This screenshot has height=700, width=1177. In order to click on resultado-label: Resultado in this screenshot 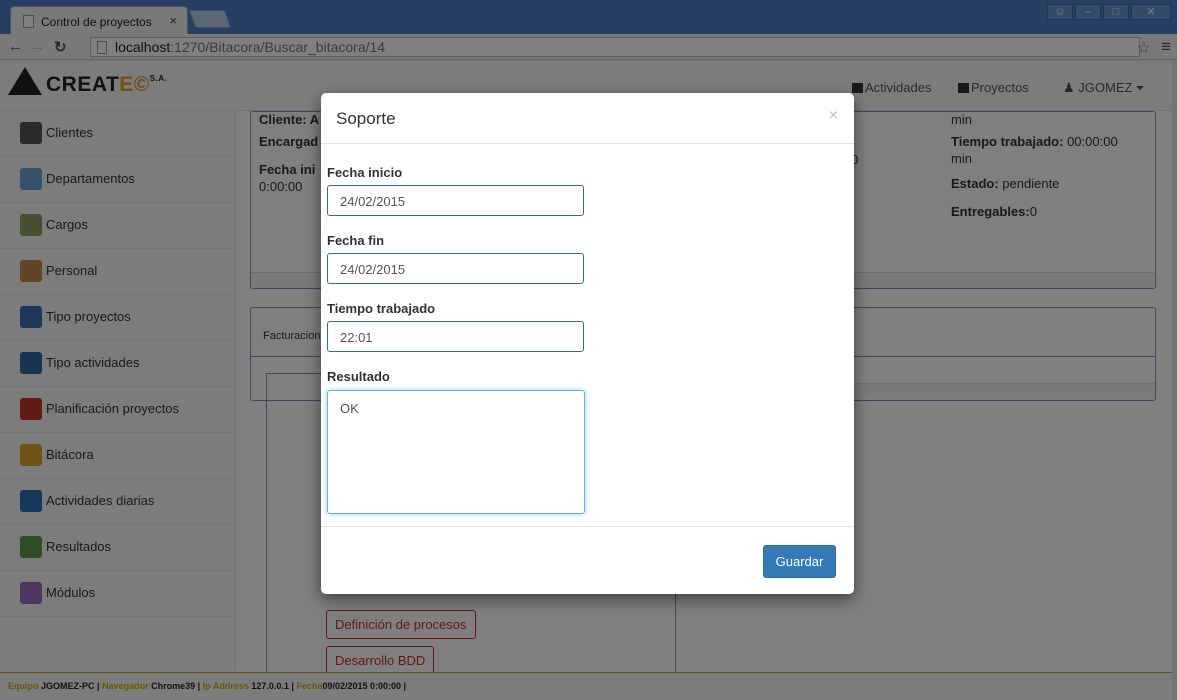, I will do `click(358, 376)`.